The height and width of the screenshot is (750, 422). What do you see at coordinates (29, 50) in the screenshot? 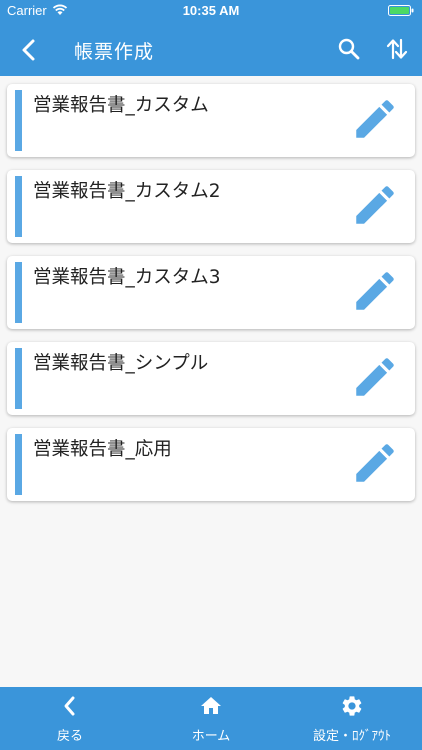
I see `back-chevron-icon` at bounding box center [29, 50].